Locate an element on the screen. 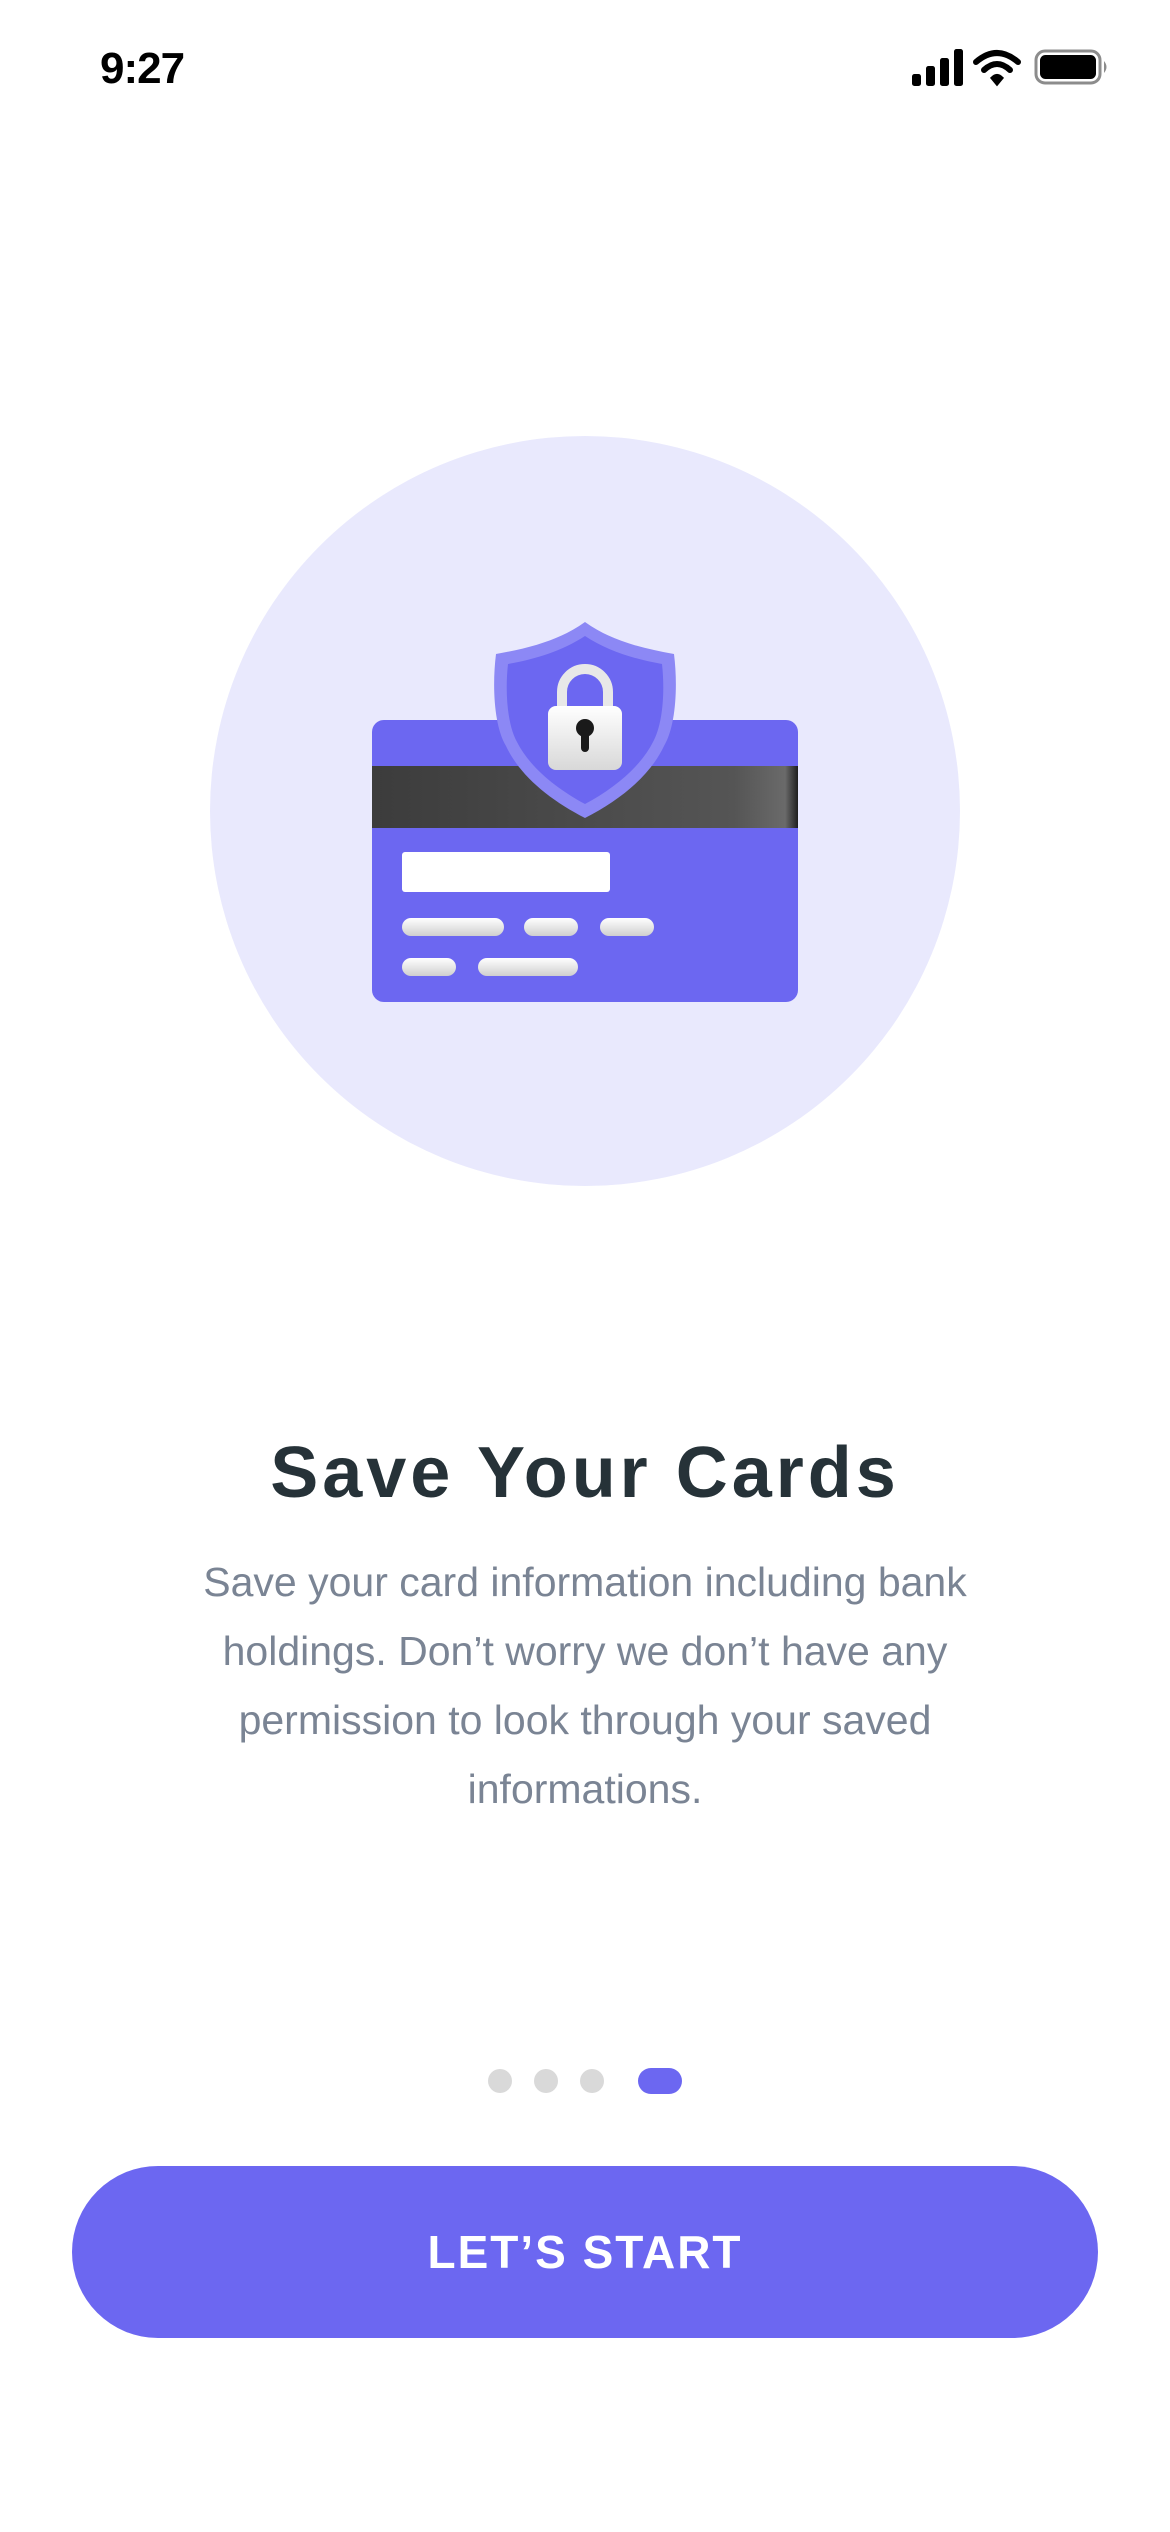  status-icons is located at coordinates (1012, 68).